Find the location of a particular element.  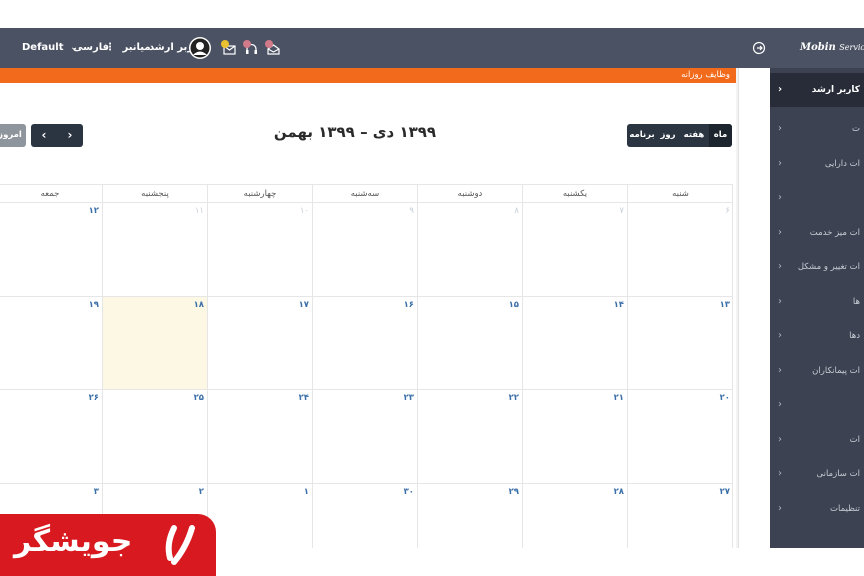

day-cell: ۲۶ is located at coordinates (51, 437).